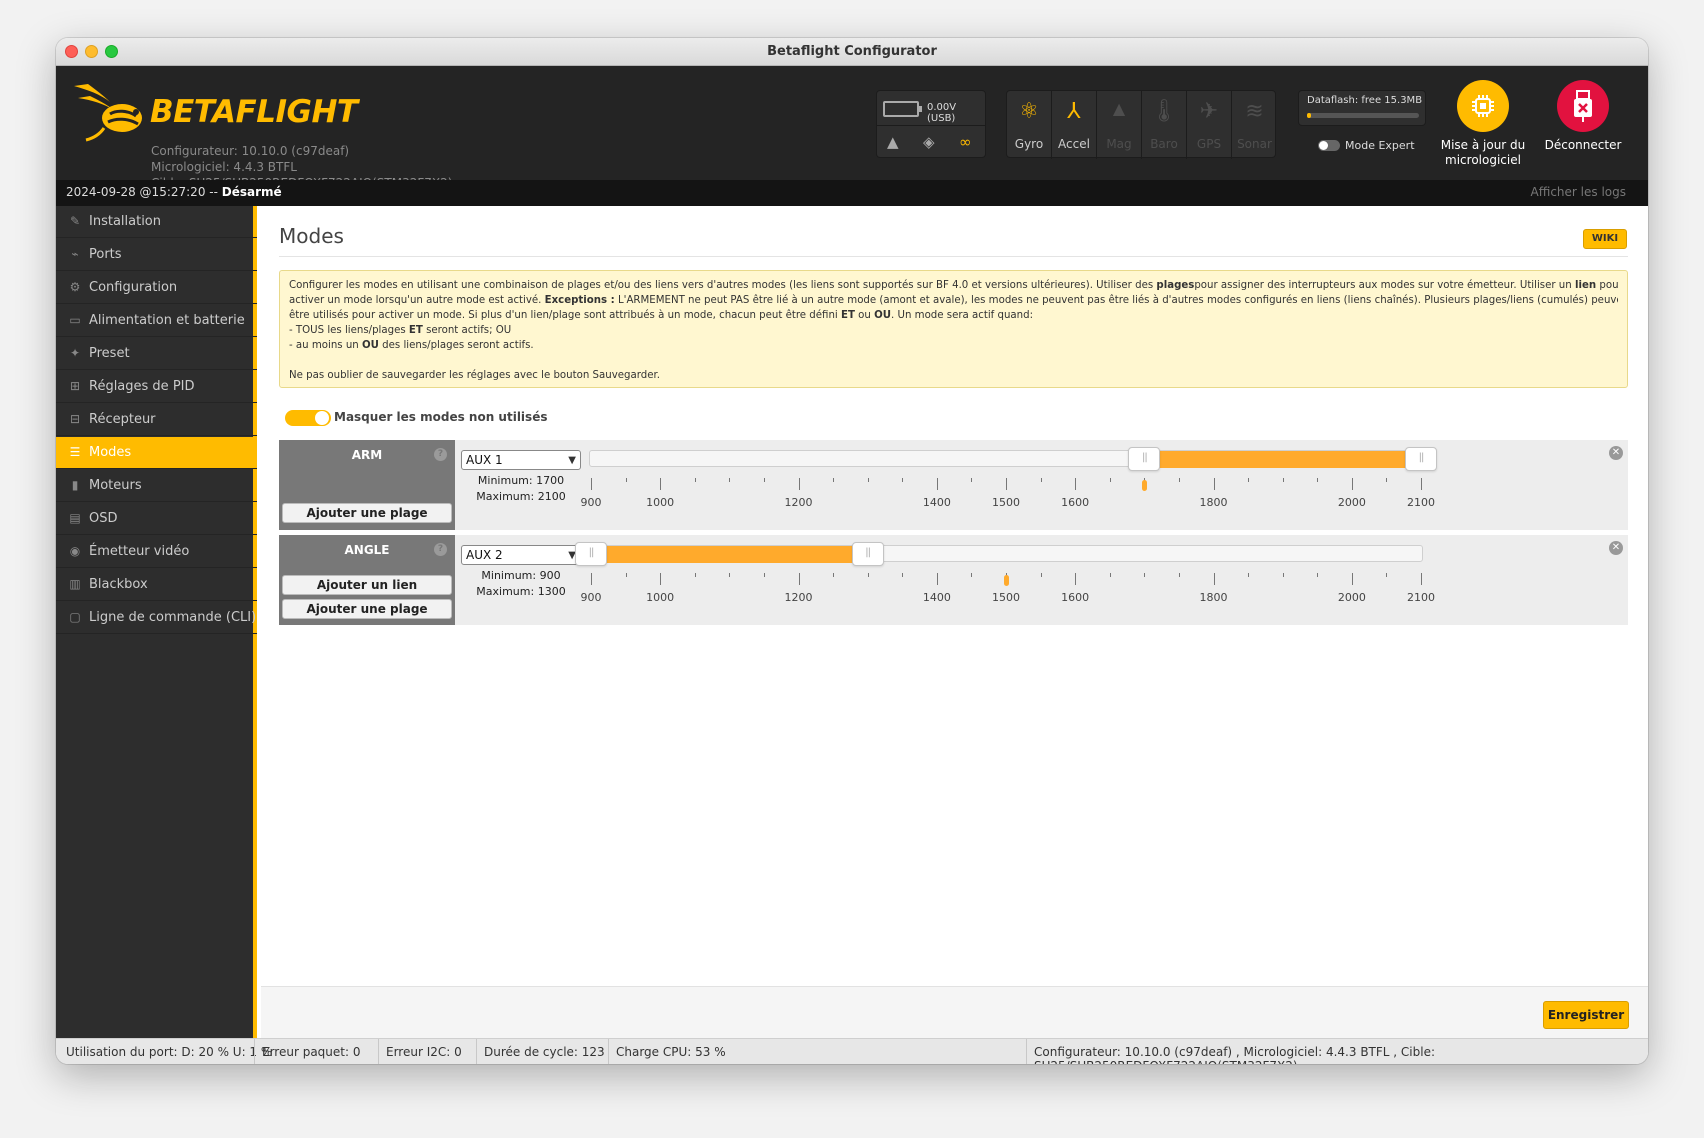  Describe the element at coordinates (1213, 502) in the screenshot. I see `tick-label: 1800` at that location.